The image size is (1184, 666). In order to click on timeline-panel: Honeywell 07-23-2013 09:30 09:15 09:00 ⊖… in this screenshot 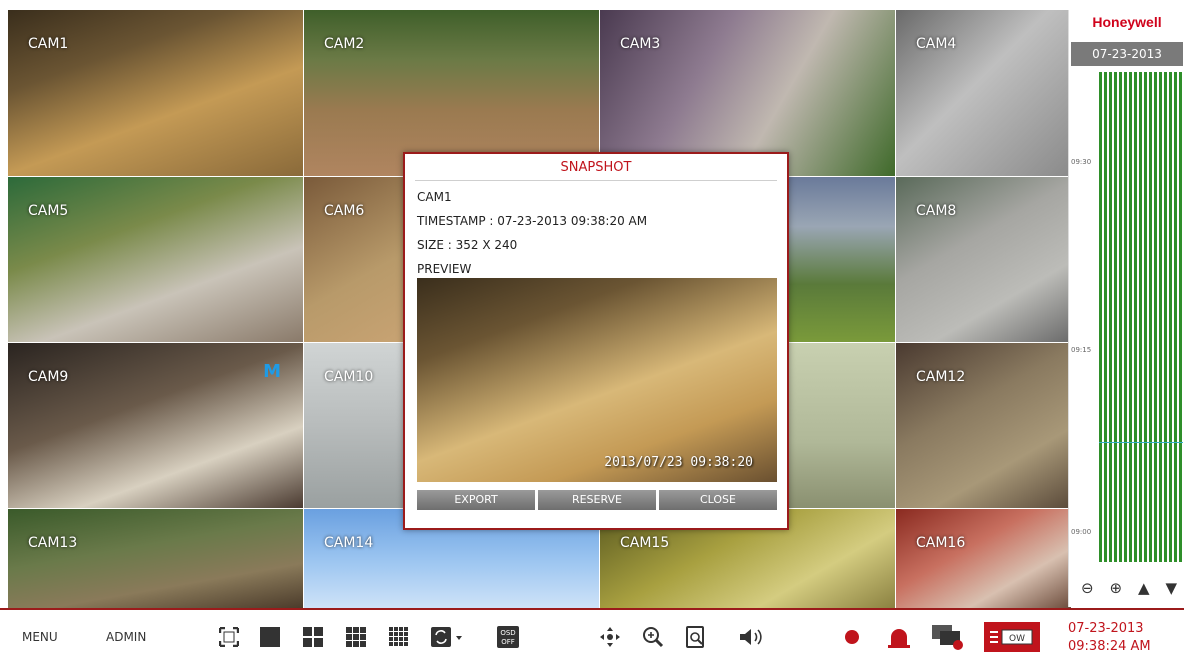, I will do `click(1126, 308)`.